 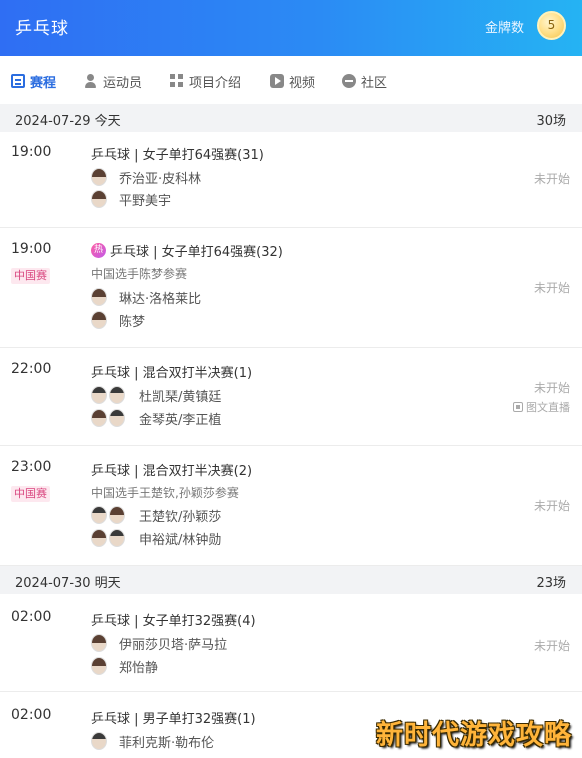 I want to click on player-row: 杜凯琹/黄镇廷, so click(x=156, y=395).